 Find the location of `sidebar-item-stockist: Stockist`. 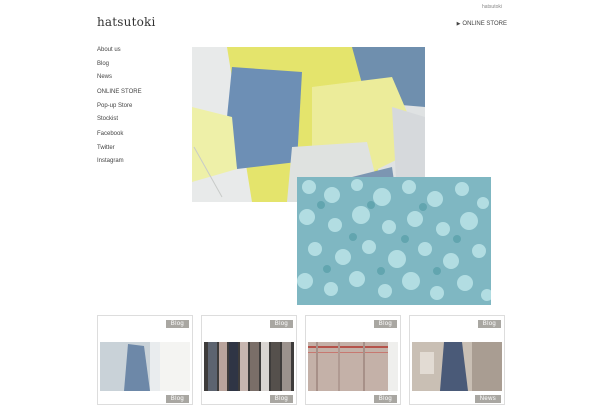

sidebar-item-stockist: Stockist is located at coordinates (137, 122).